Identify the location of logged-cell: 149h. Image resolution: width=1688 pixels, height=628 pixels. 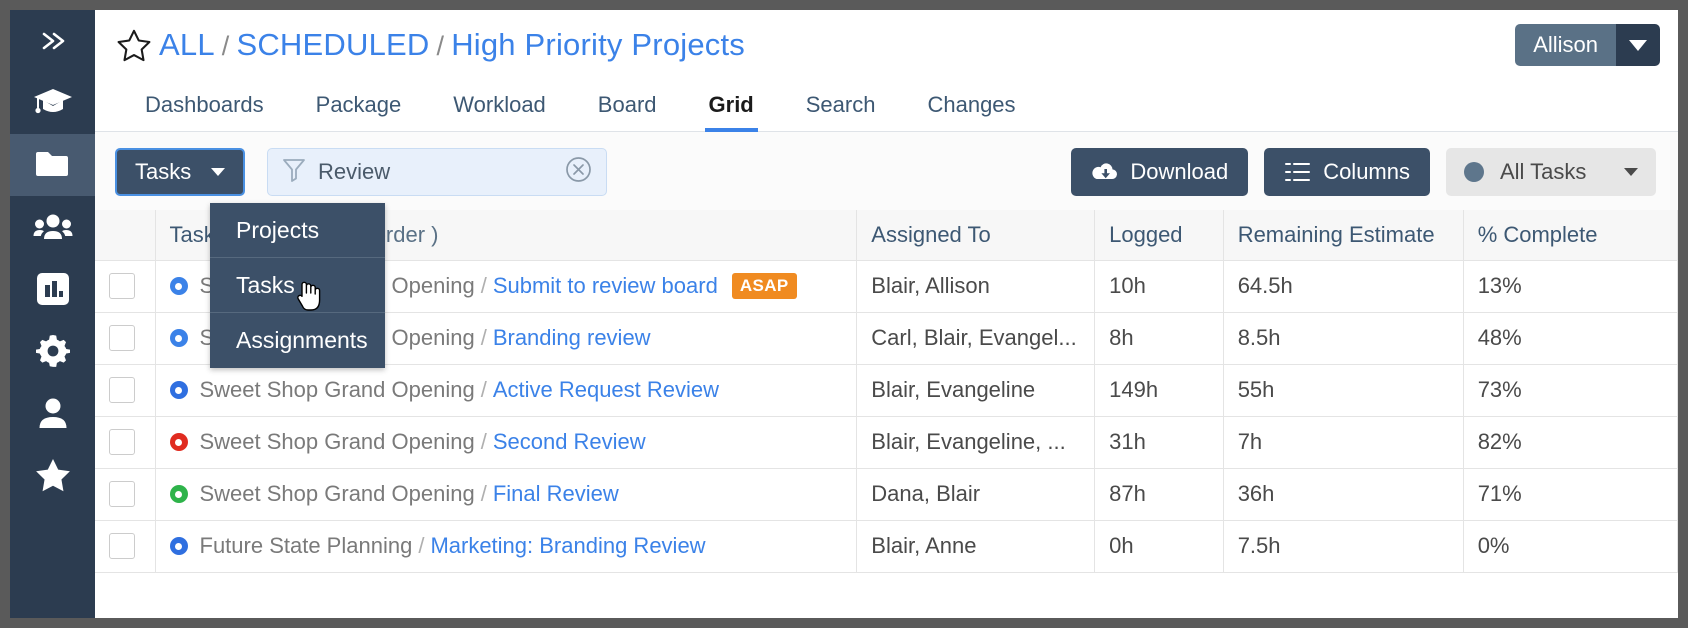
(1159, 390).